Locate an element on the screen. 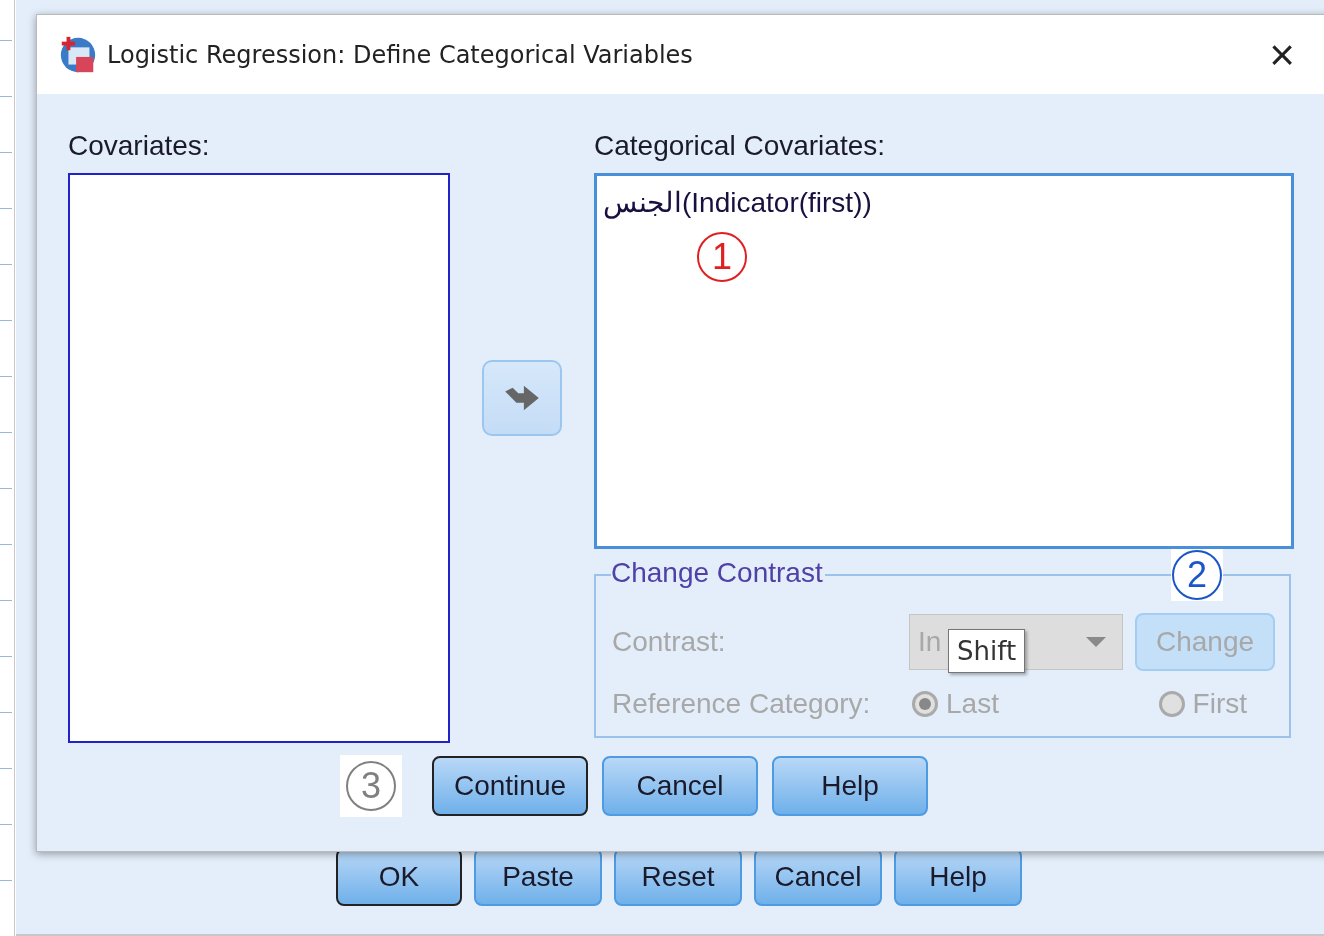  move-button is located at coordinates (522, 398).